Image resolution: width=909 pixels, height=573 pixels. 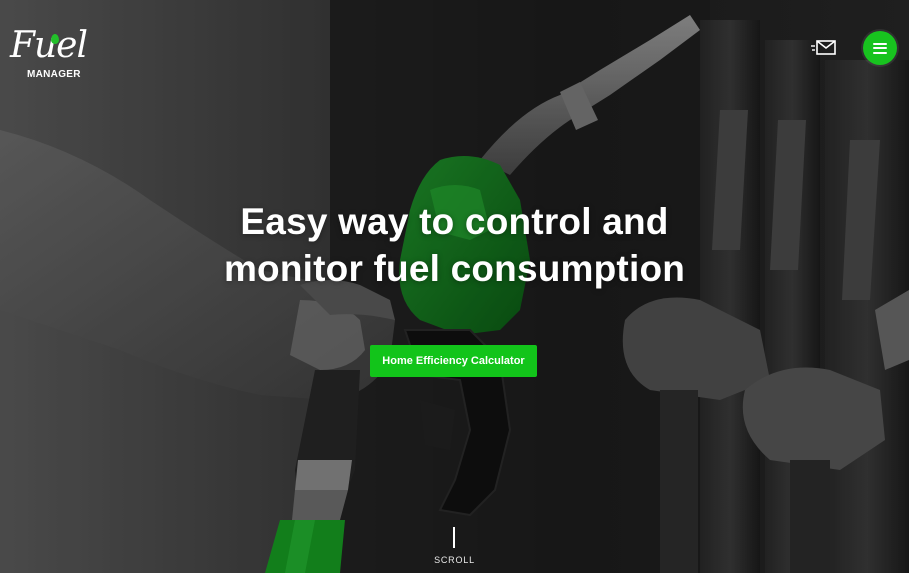 I want to click on mail-icon, so click(x=823, y=47).